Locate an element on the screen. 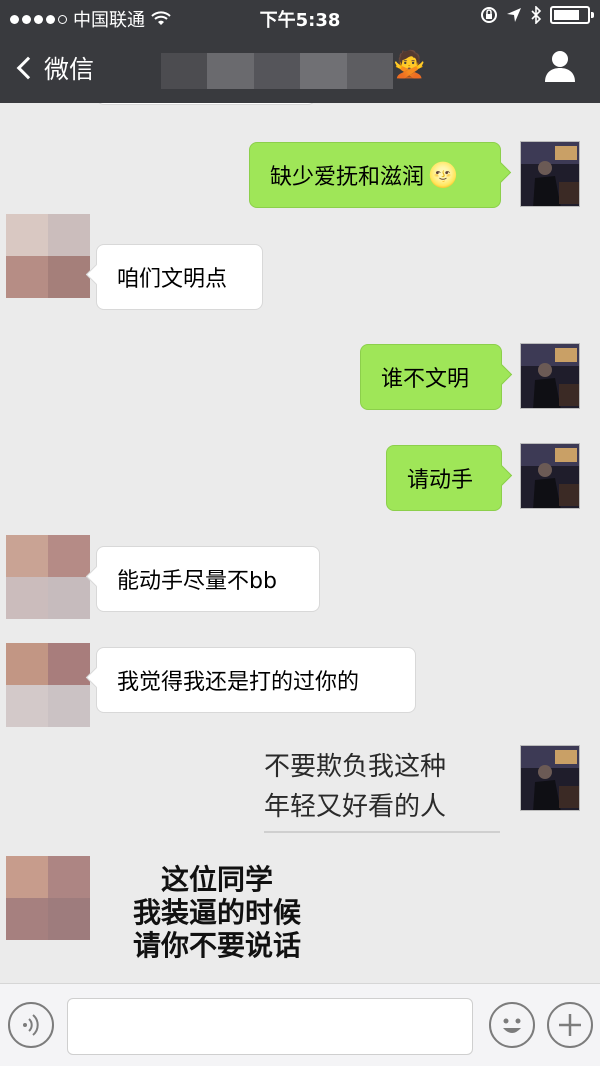 The image size is (600, 1066). voice-input-button is located at coordinates (31, 1025).